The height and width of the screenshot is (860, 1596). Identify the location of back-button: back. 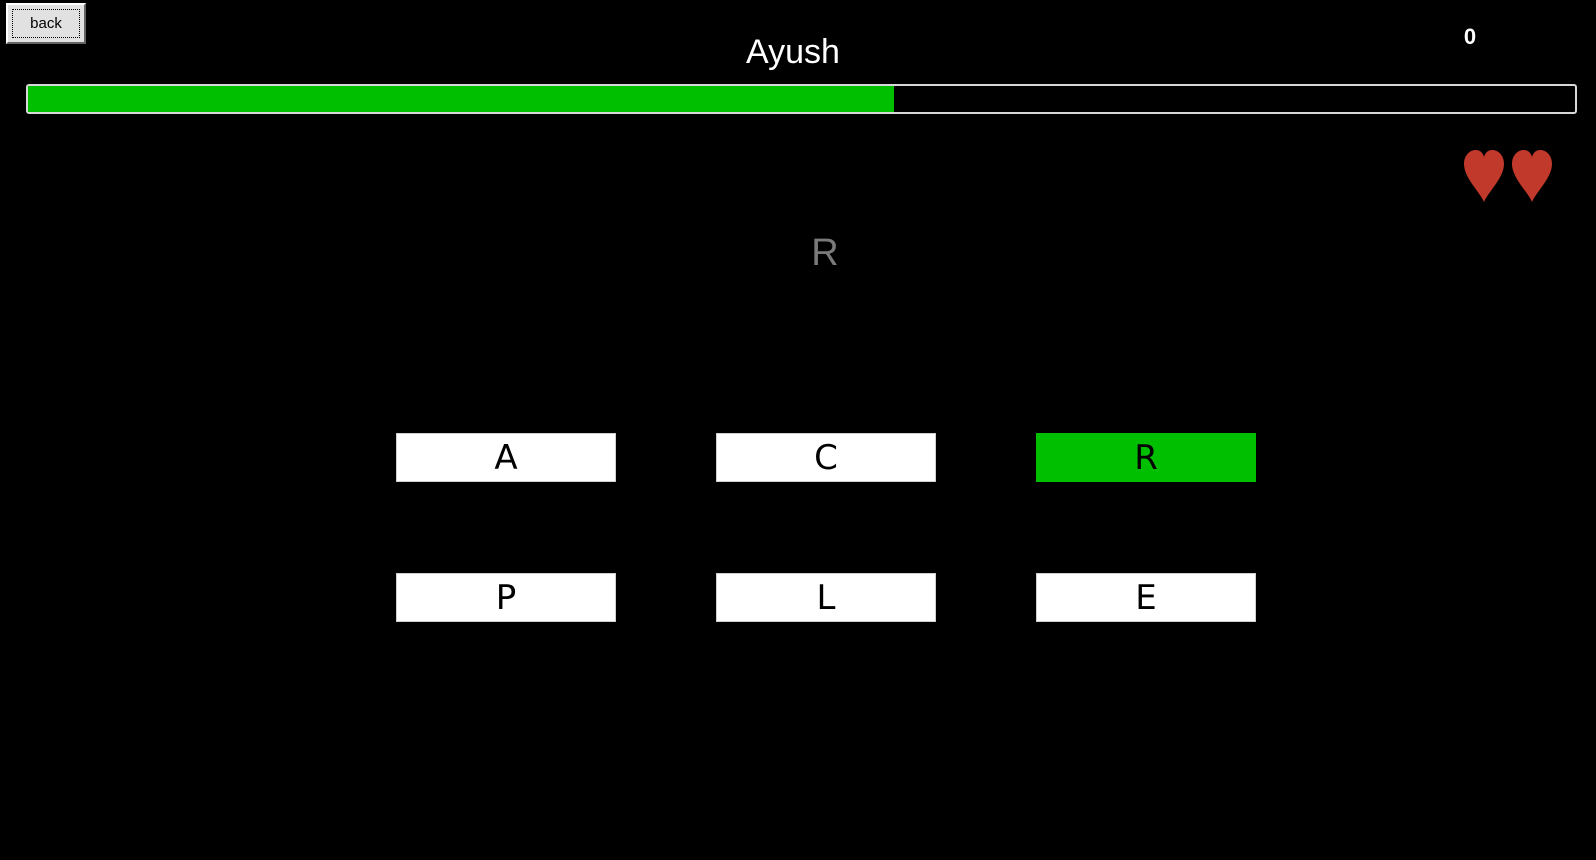
(46, 23).